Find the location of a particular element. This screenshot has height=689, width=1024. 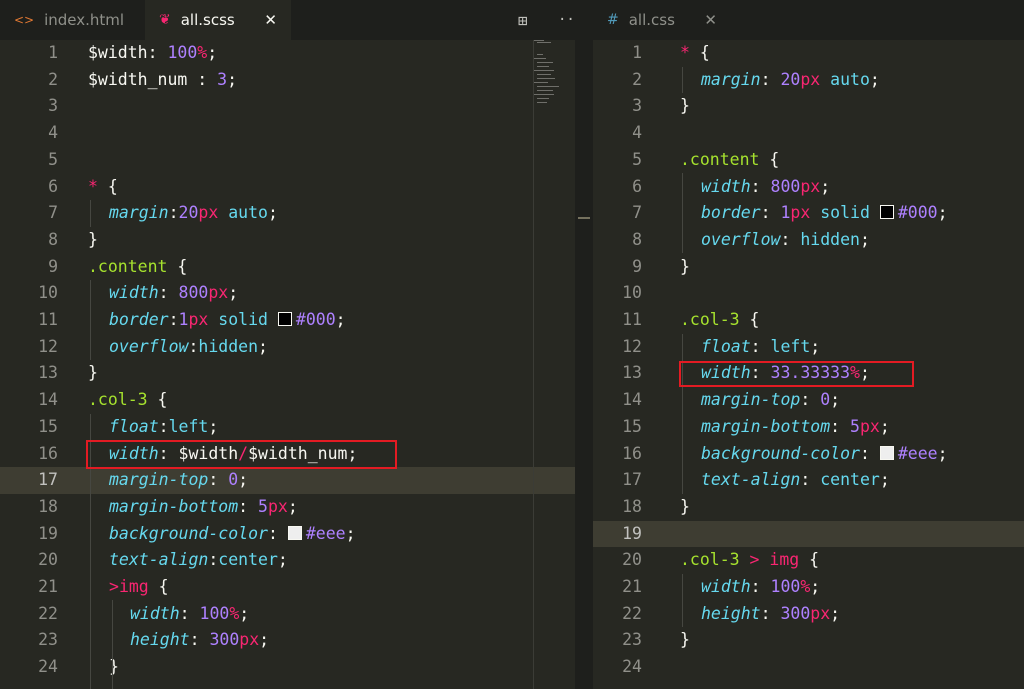

code-line: 14 .col-3 { is located at coordinates (287, 400).